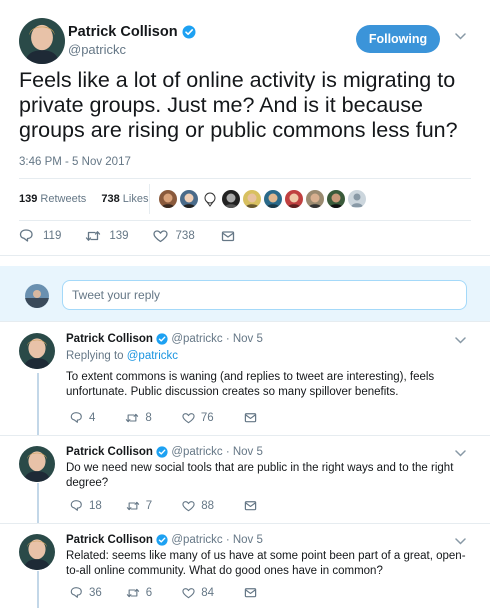 The width and height of the screenshot is (490, 608). What do you see at coordinates (63, 199) in the screenshot?
I see `retweets-label: Retweets` at bounding box center [63, 199].